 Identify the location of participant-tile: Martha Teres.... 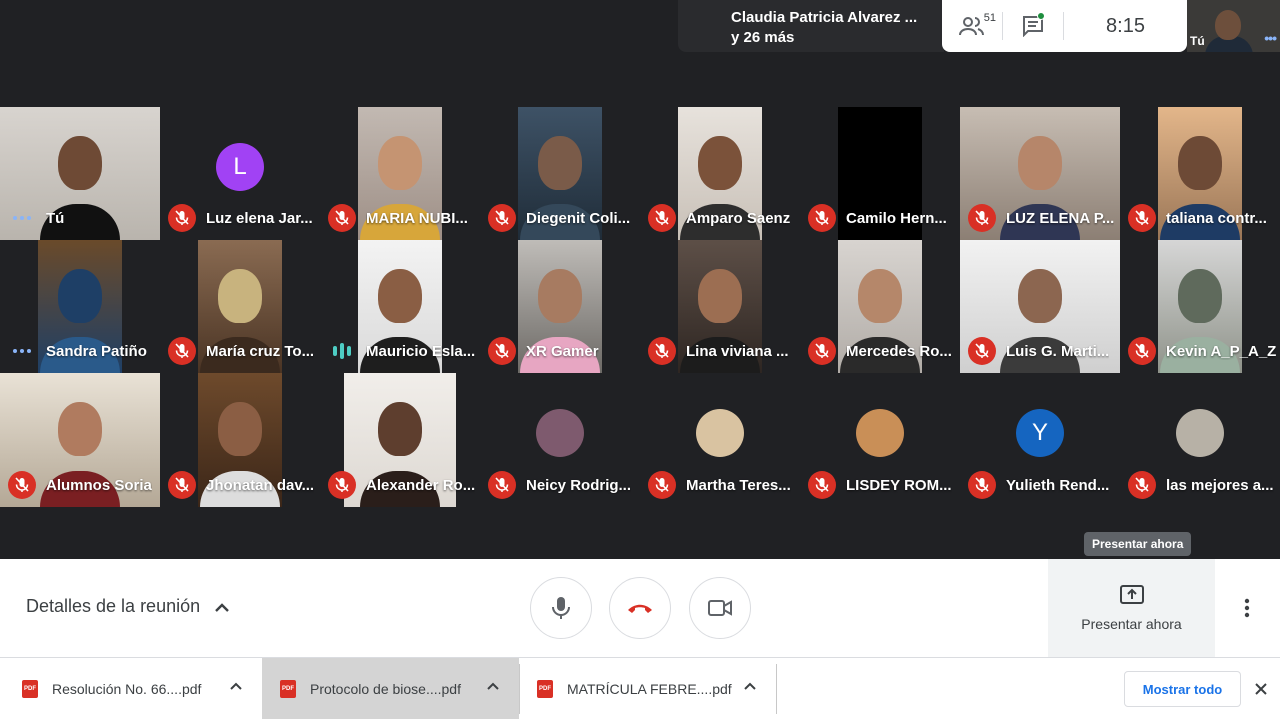
(720, 440).